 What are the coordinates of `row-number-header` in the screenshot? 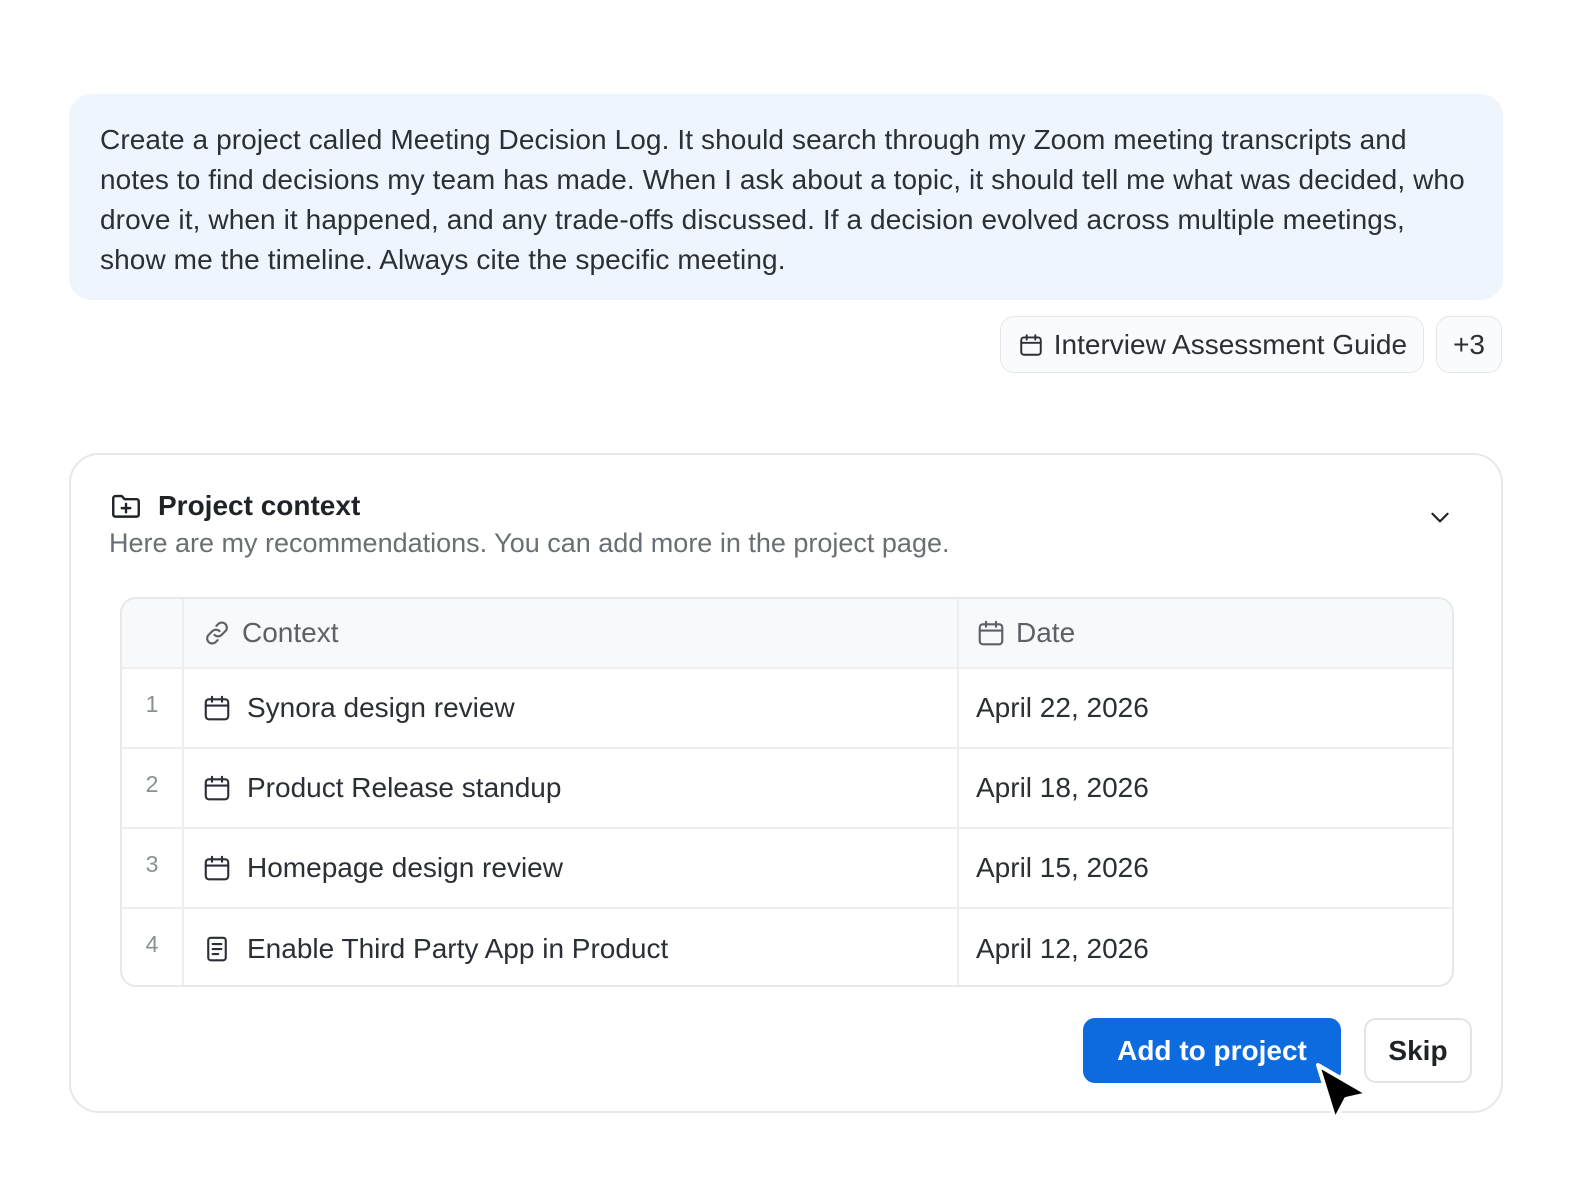 It's located at (153, 633).